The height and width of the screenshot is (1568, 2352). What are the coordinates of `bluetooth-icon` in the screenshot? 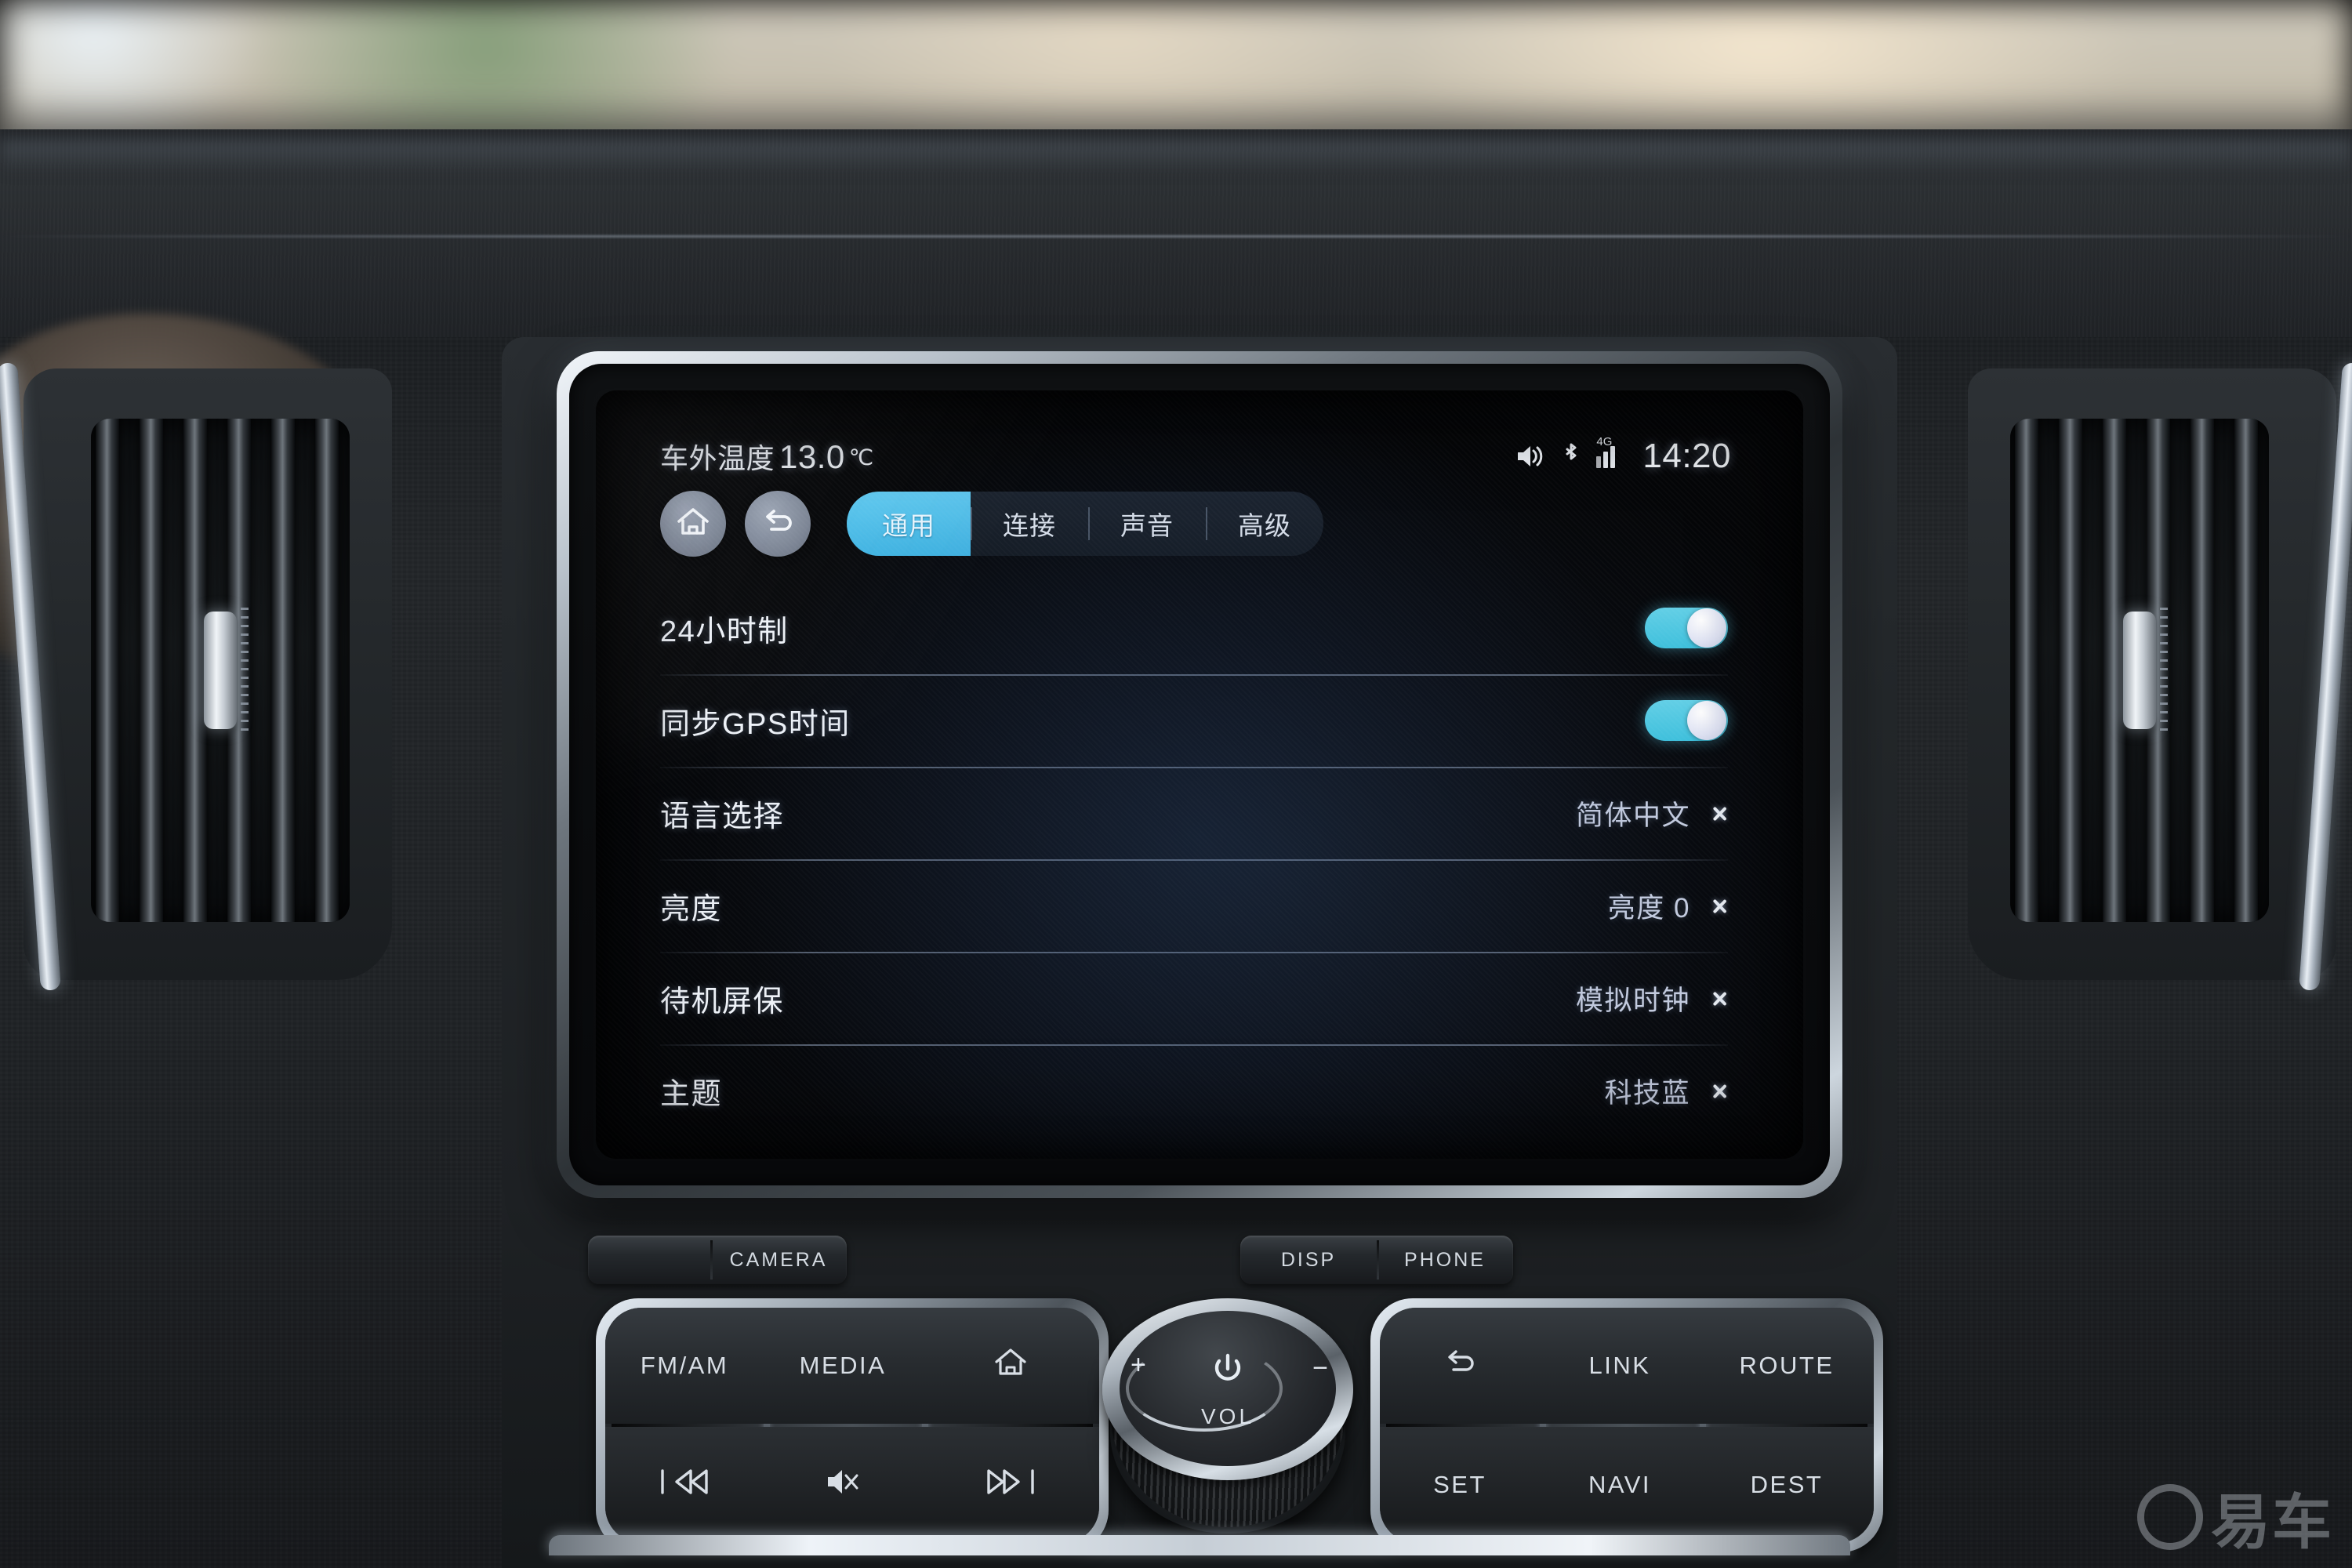 It's located at (1571, 456).